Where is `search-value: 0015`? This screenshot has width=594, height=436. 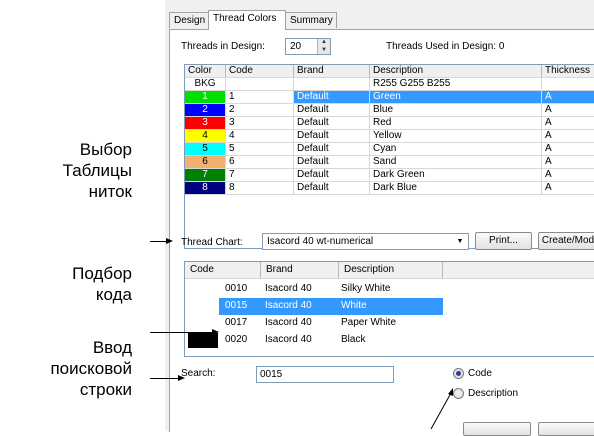 search-value: 0015 is located at coordinates (271, 374).